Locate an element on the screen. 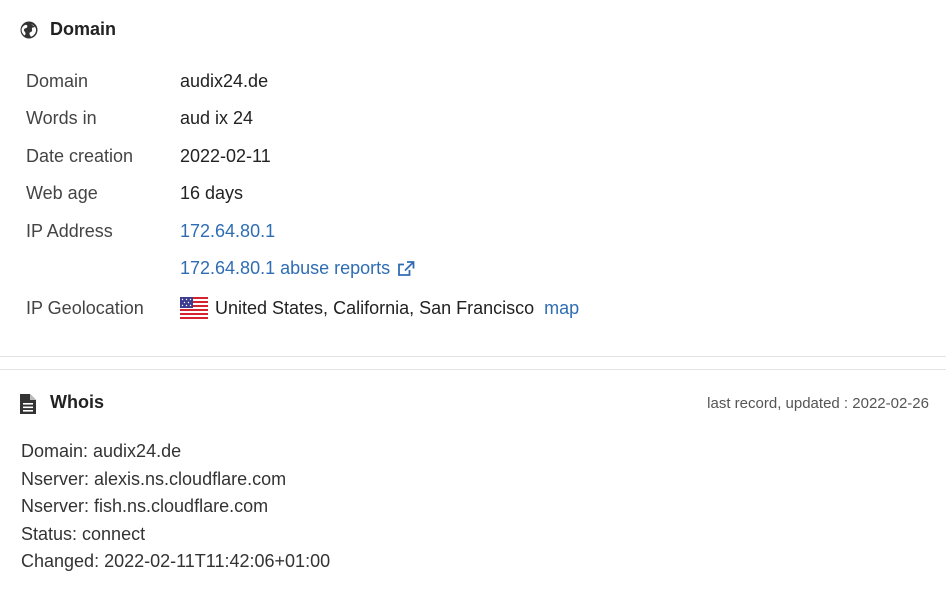 This screenshot has width=946, height=590. section-divider is located at coordinates (473, 363).